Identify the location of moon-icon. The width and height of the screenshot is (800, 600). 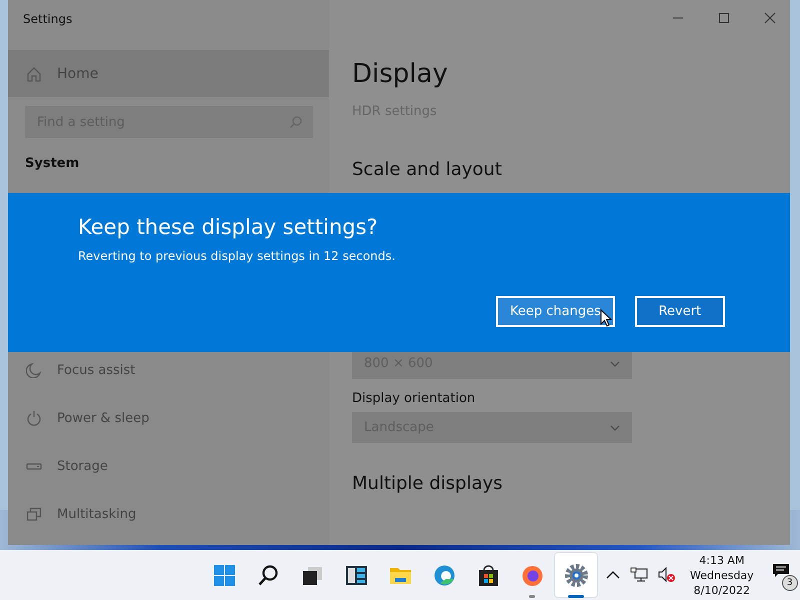
(34, 370).